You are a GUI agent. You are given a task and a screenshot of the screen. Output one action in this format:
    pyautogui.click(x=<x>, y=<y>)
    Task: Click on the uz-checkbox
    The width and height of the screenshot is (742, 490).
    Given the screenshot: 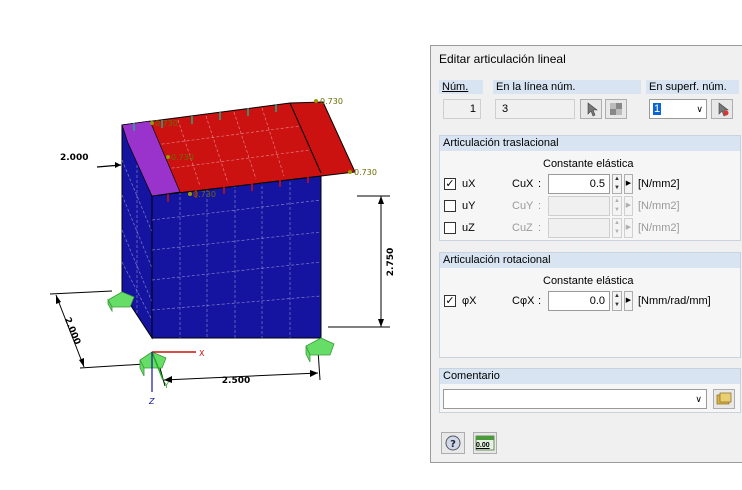 What is the action you would take?
    pyautogui.click(x=450, y=228)
    